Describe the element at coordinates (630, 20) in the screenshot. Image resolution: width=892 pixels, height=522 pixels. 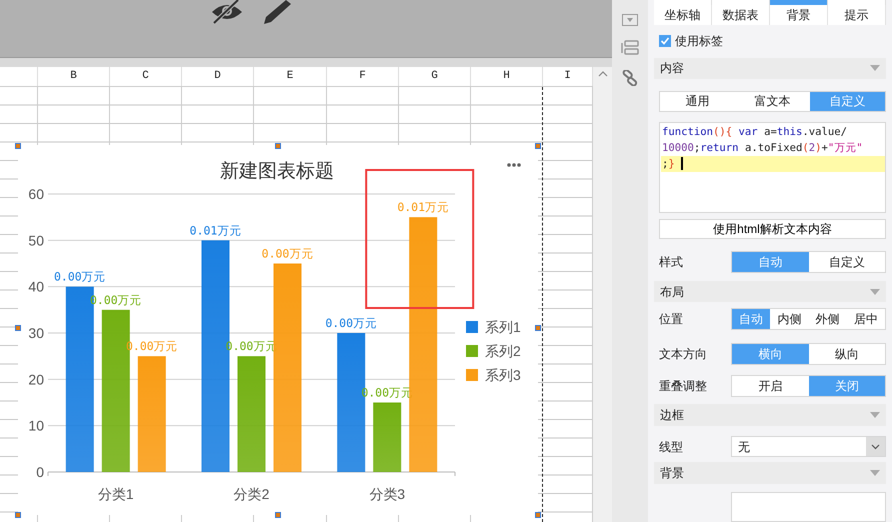
I see `dropdown-box-icon` at that location.